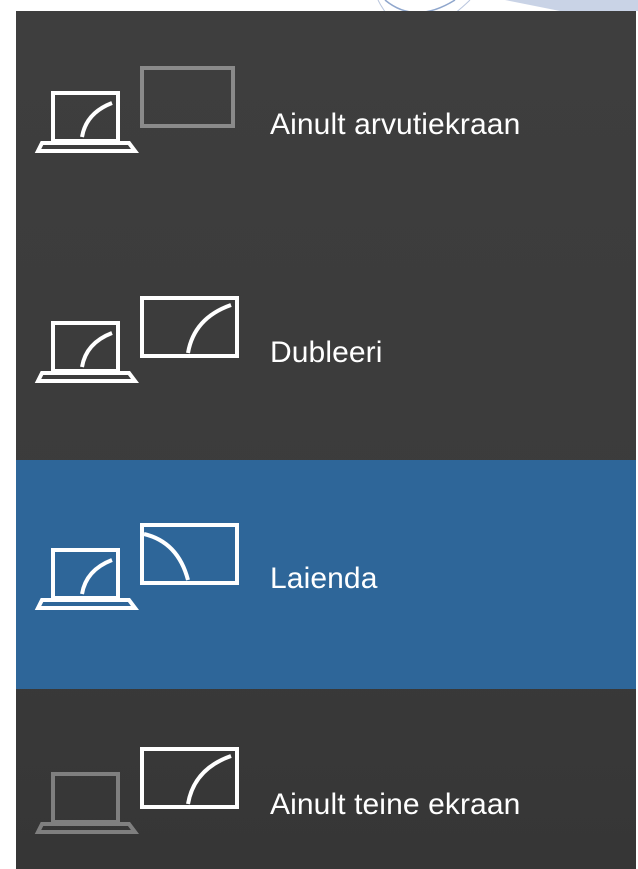 This screenshot has height=869, width=638. What do you see at coordinates (326, 352) in the screenshot?
I see `option-label: Dubleeri` at bounding box center [326, 352].